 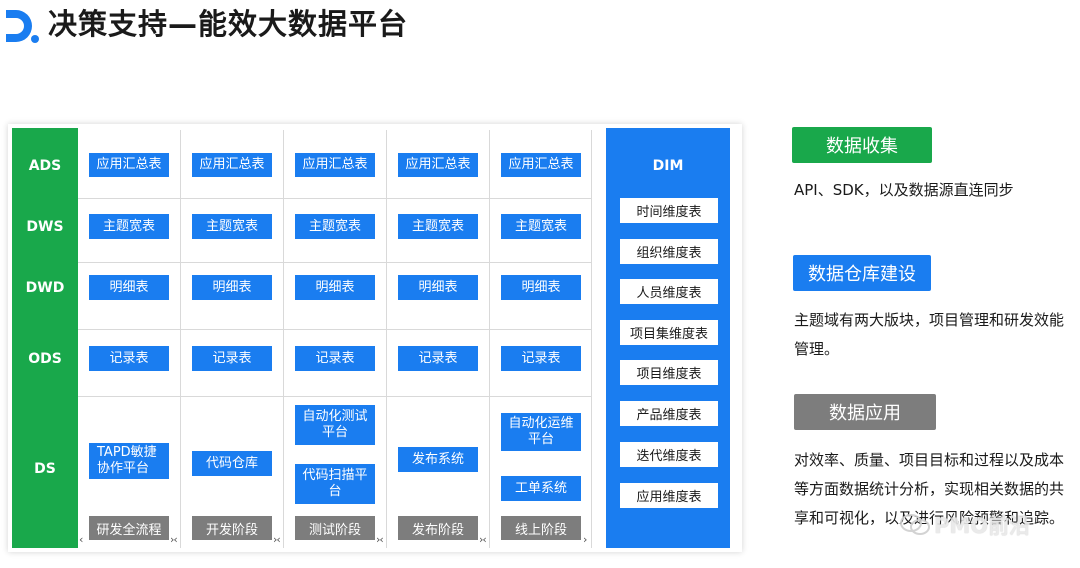 I want to click on ds-cell-tapd: TAPD敏捷协作平台, so click(x=129, y=461).